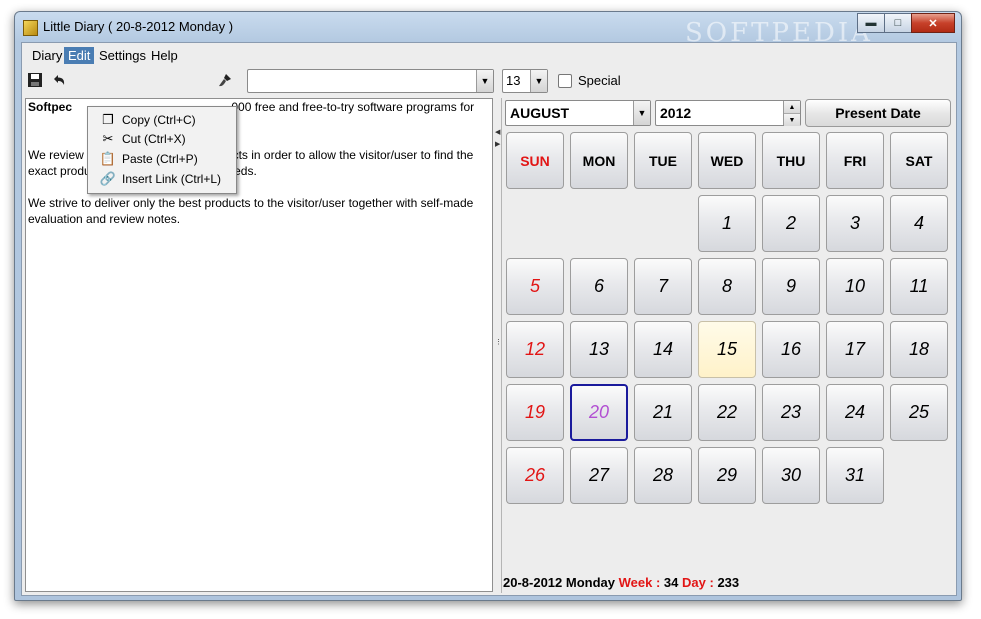  What do you see at coordinates (79, 55) in the screenshot?
I see `menu-edit: Edit` at bounding box center [79, 55].